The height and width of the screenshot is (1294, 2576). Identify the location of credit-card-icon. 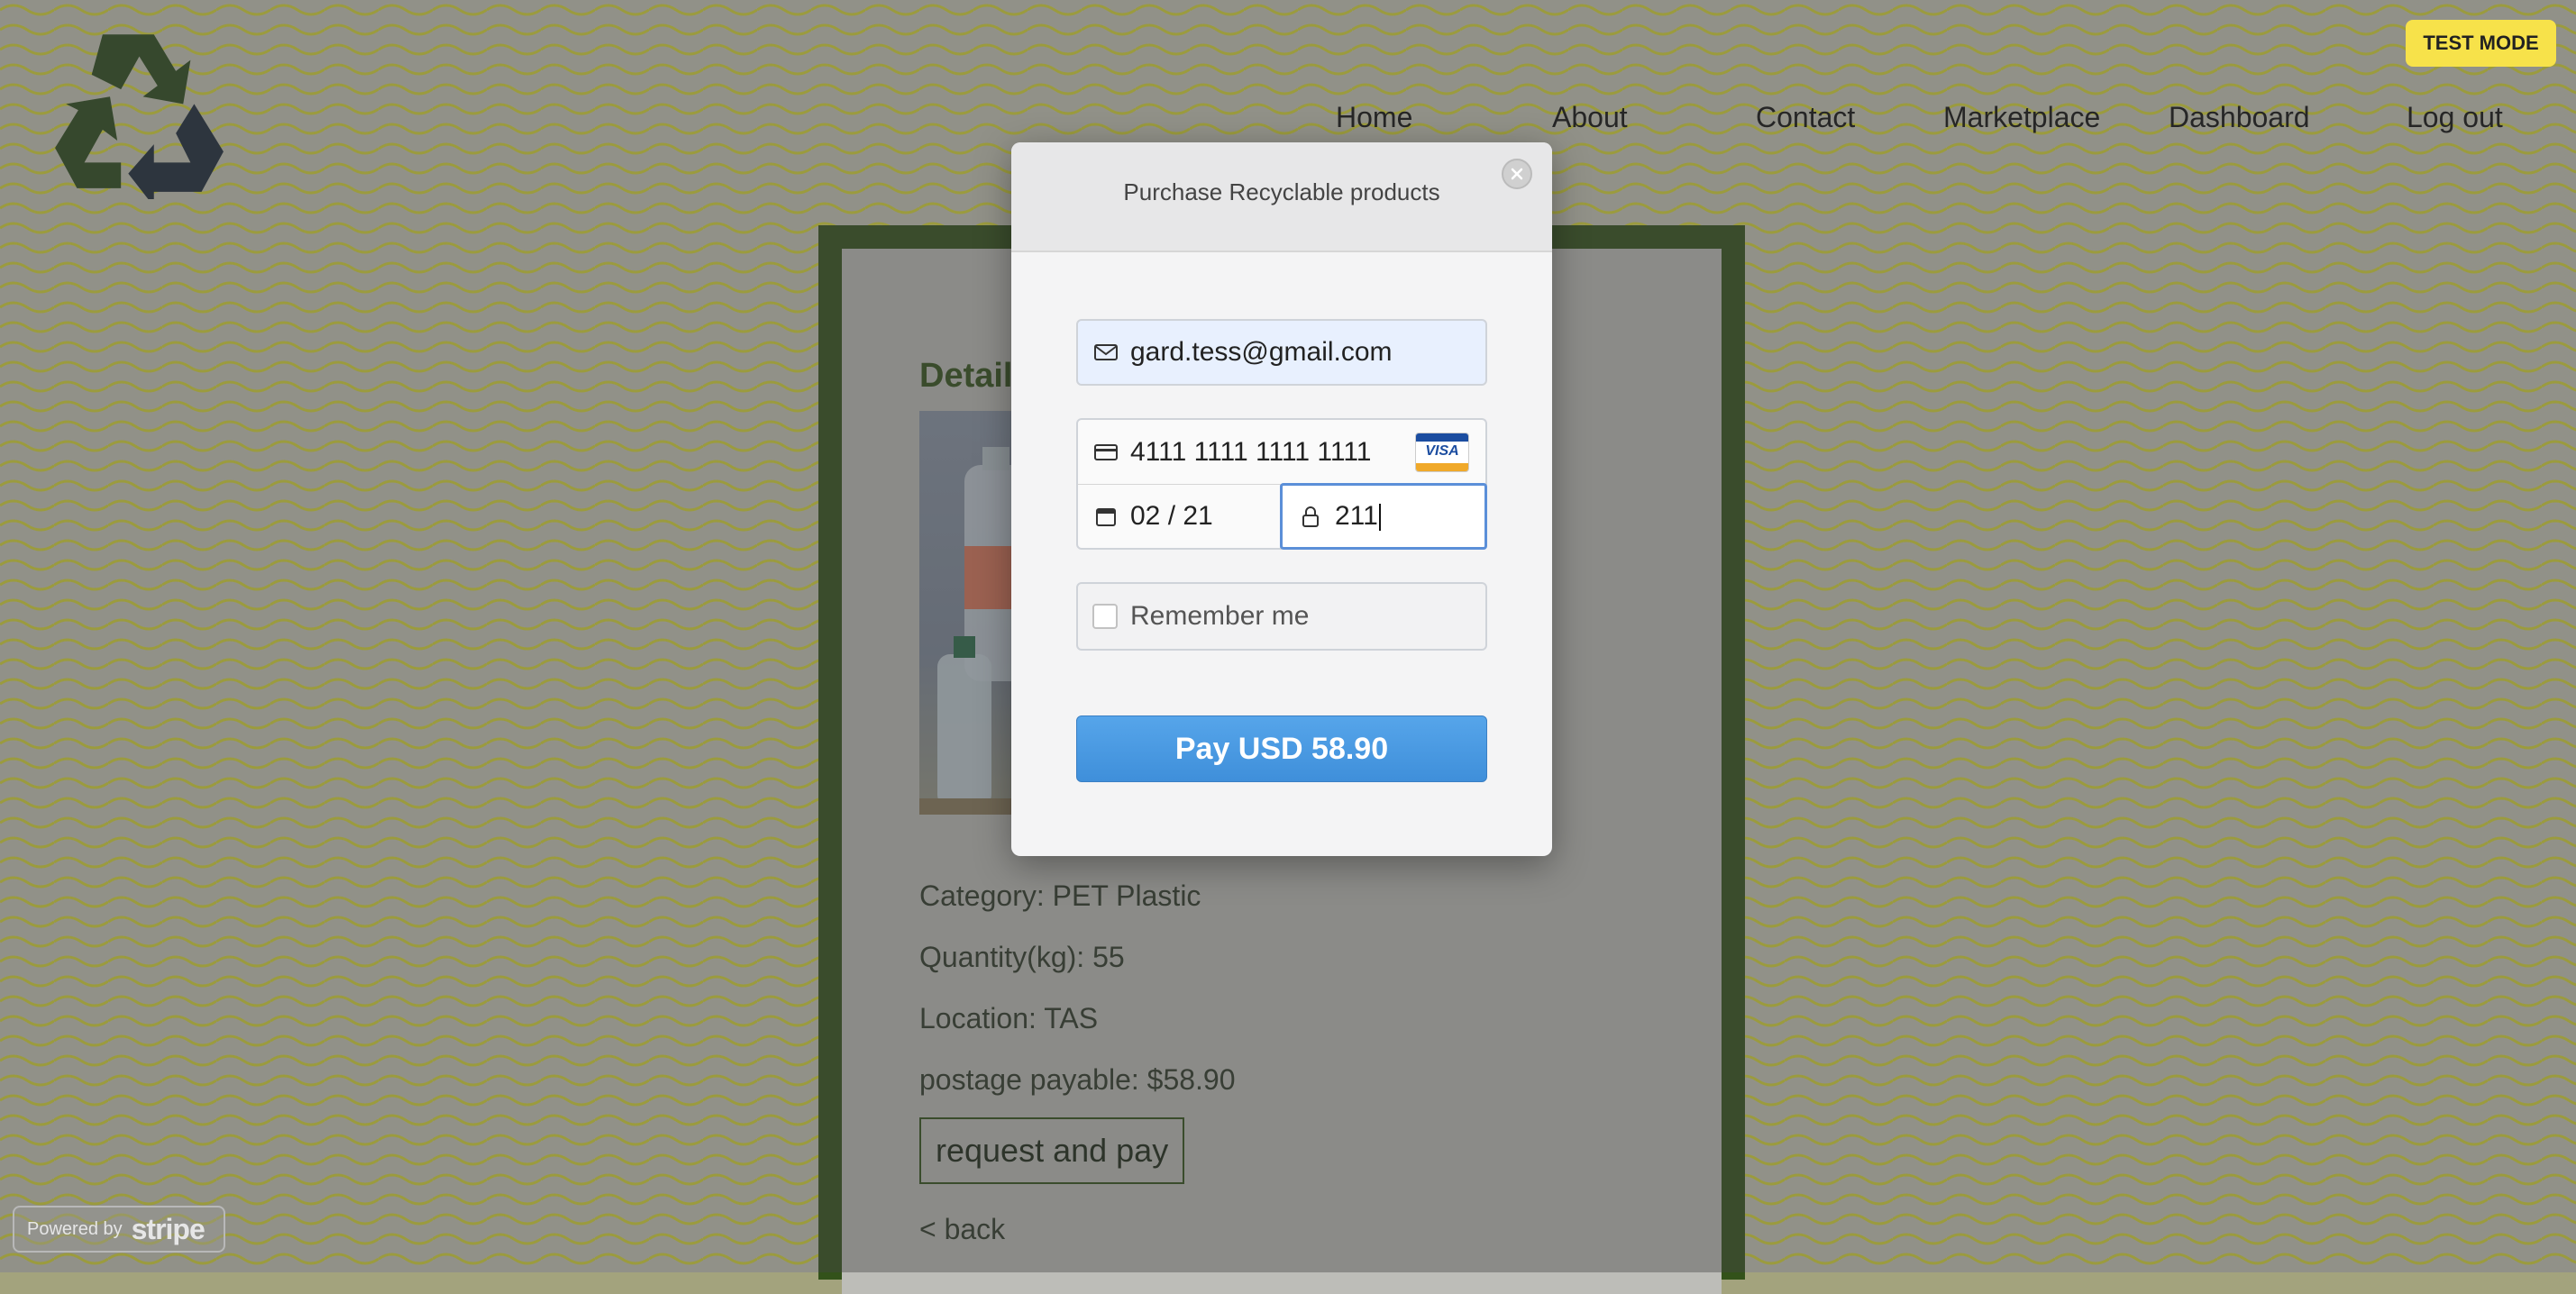
(1106, 452).